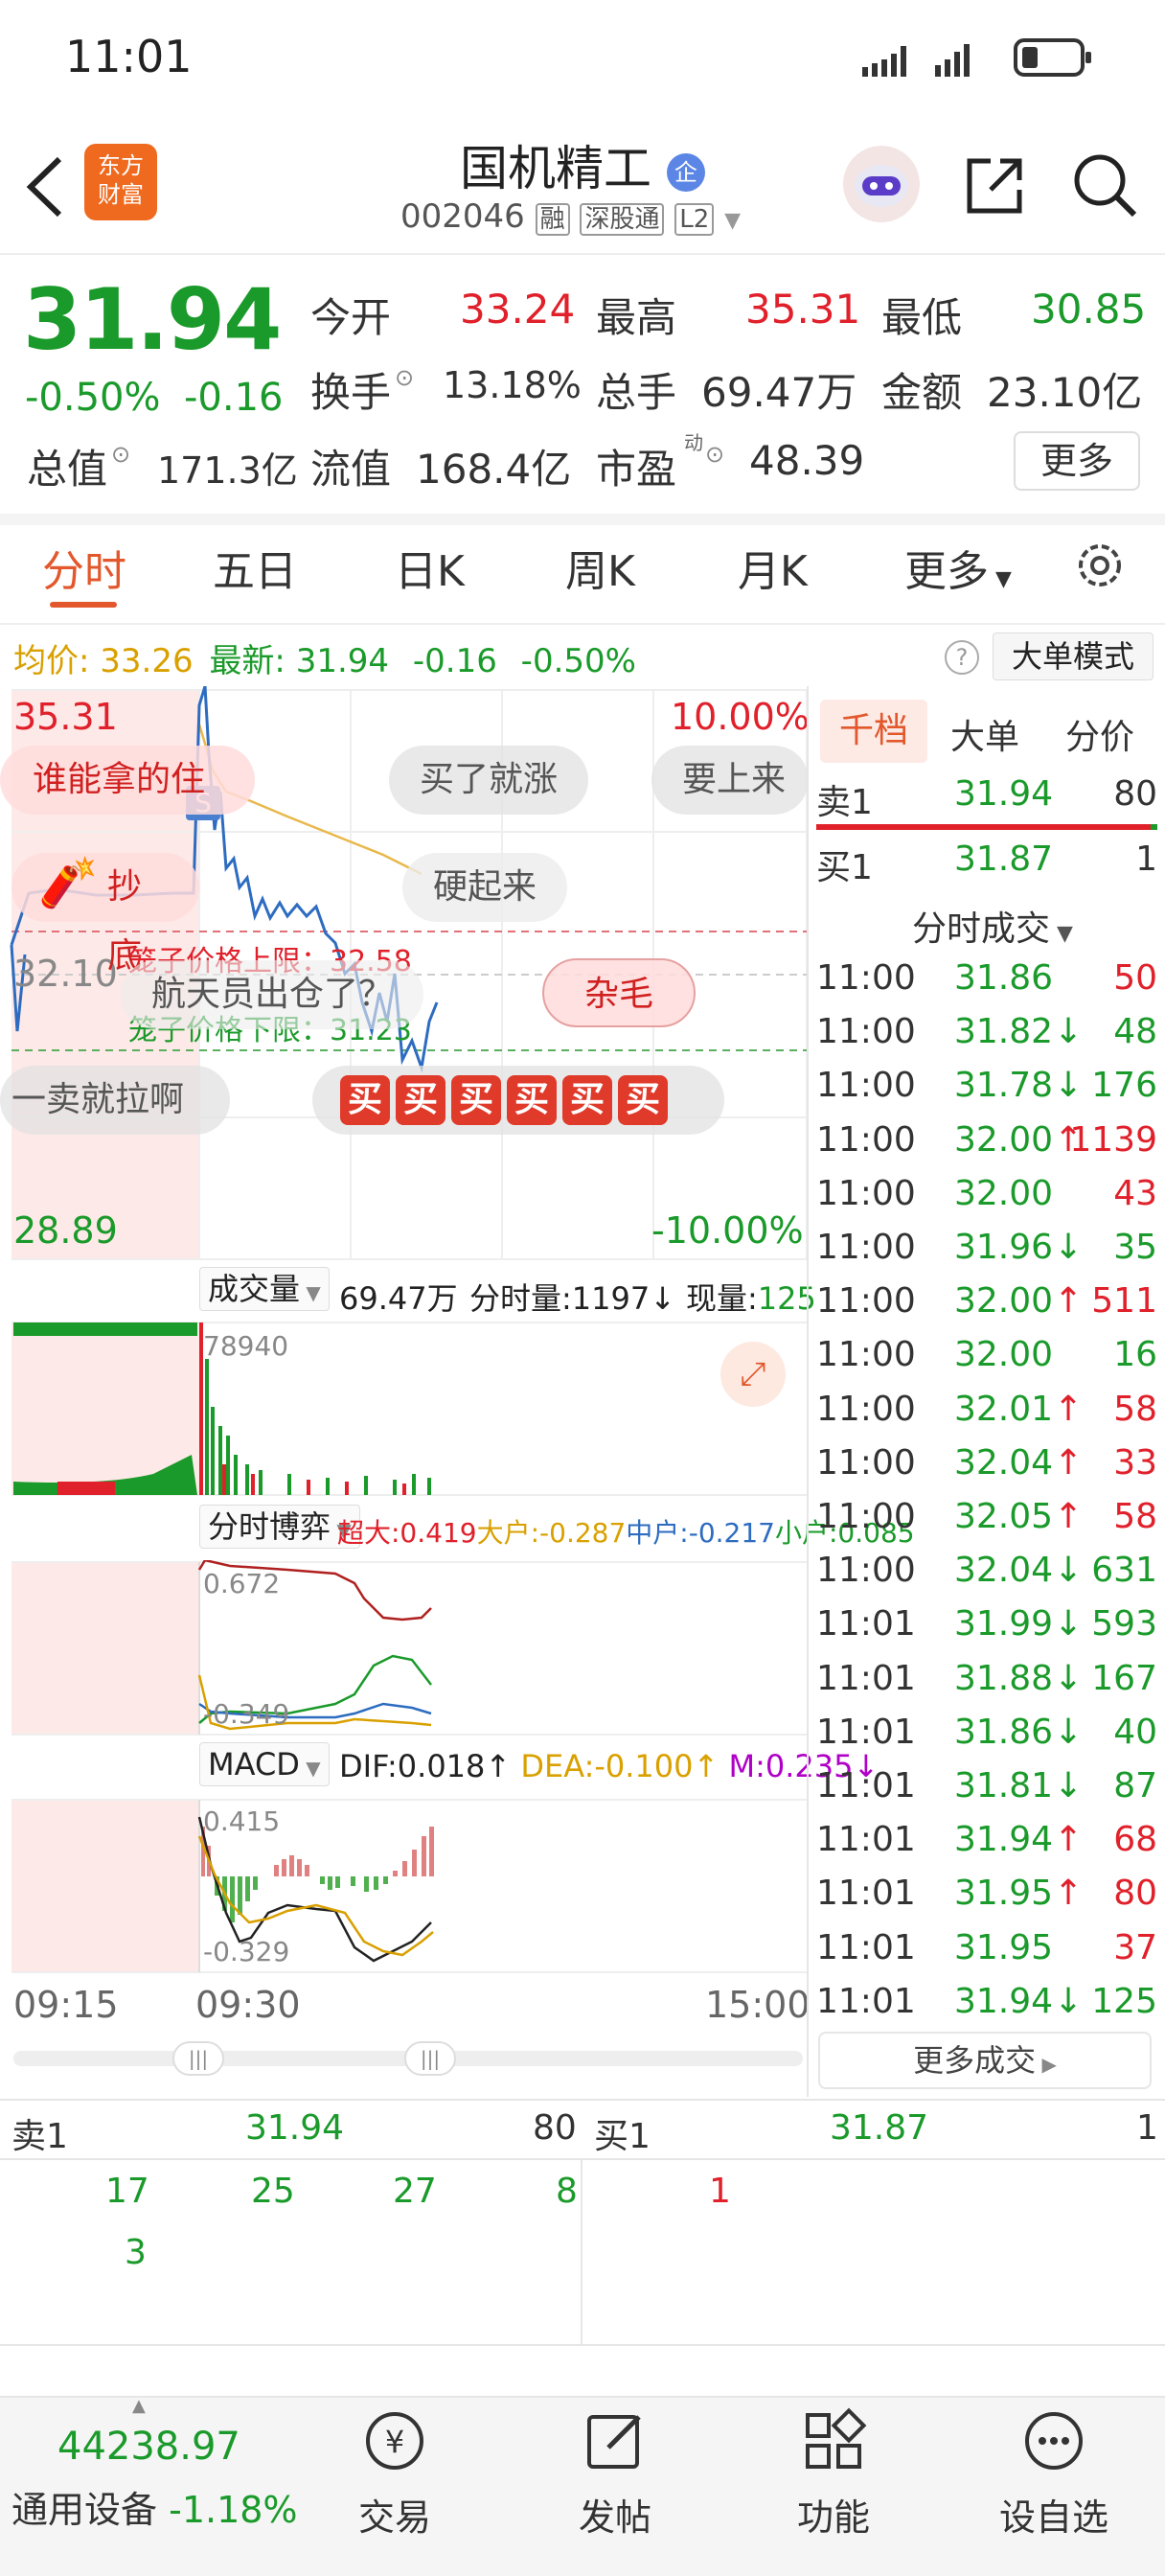  What do you see at coordinates (127, 780) in the screenshot?
I see `comment-bubble: 谁能拿的住` at bounding box center [127, 780].